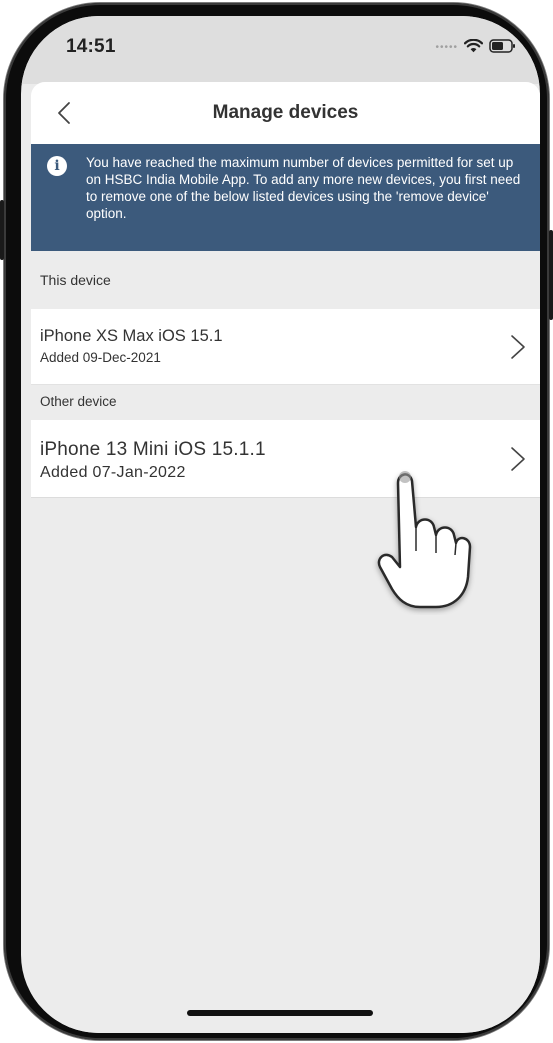  I want to click on status-time: 14:51, so click(91, 46).